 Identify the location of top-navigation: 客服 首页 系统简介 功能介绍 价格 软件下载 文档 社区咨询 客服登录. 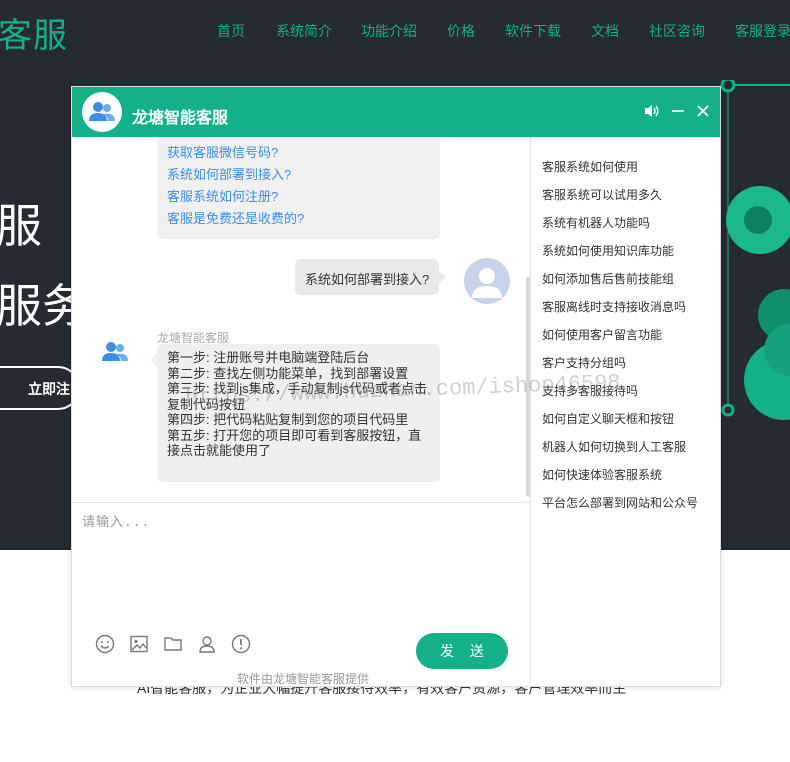
(395, 31).